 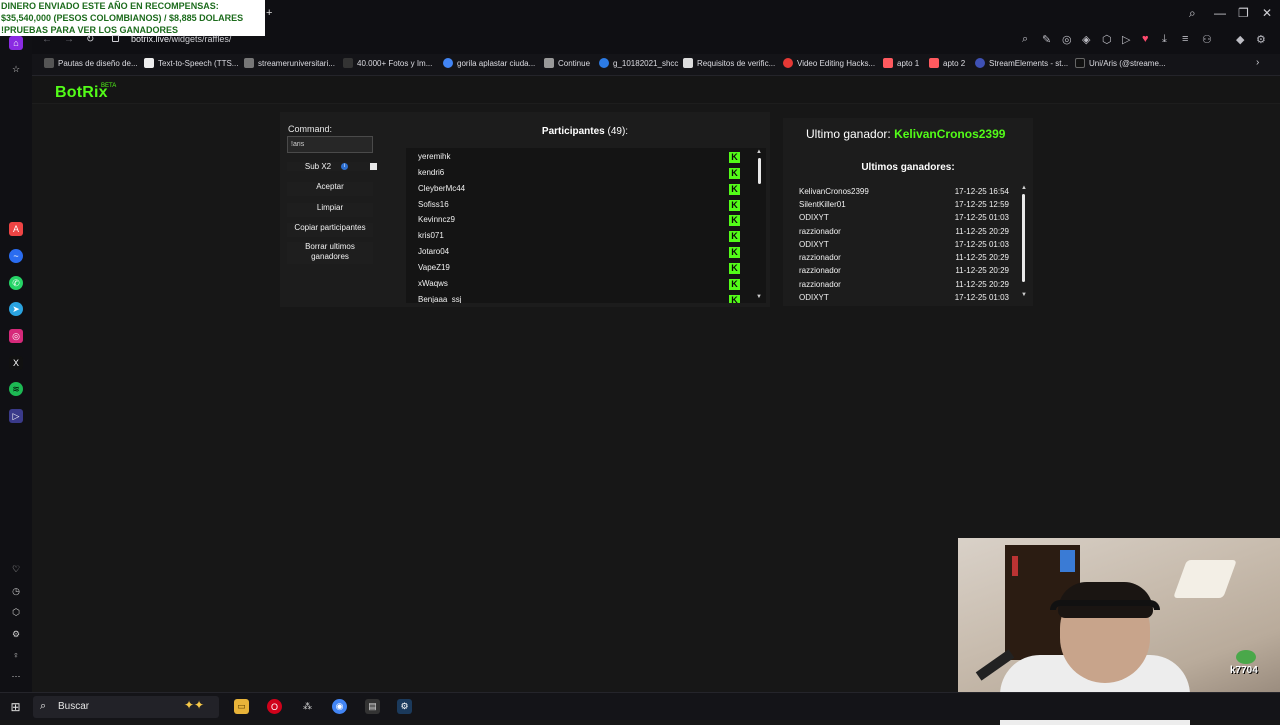 I want to click on restore-icon: ❐, so click(x=1243, y=13).